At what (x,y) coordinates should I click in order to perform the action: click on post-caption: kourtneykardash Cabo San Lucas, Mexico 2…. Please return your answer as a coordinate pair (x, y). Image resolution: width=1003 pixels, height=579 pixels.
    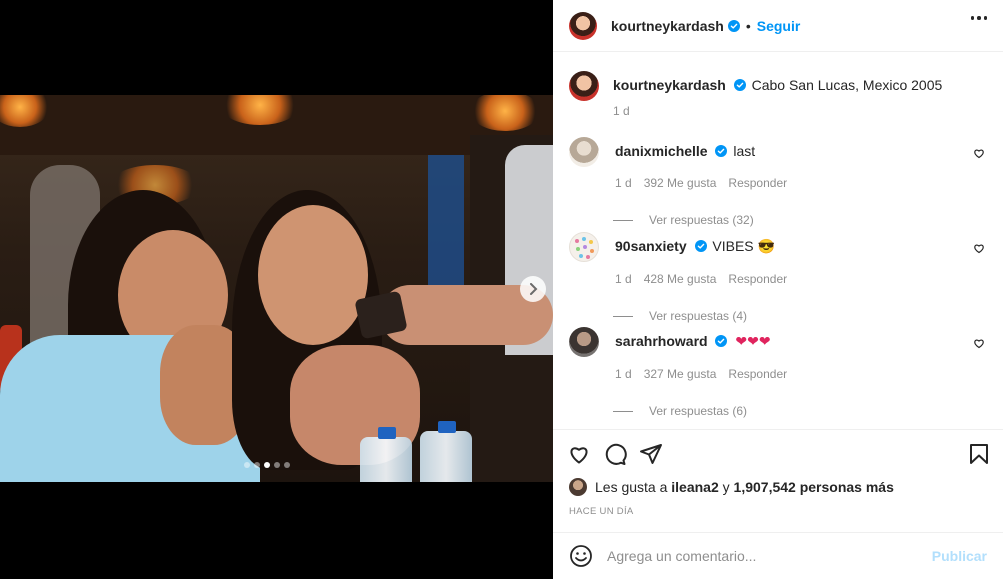
    Looking at the image, I should click on (755, 86).